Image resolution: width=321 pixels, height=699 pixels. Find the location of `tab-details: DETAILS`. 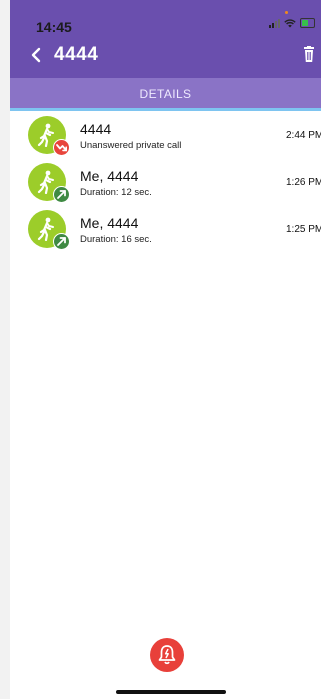

tab-details: DETAILS is located at coordinates (165, 94).